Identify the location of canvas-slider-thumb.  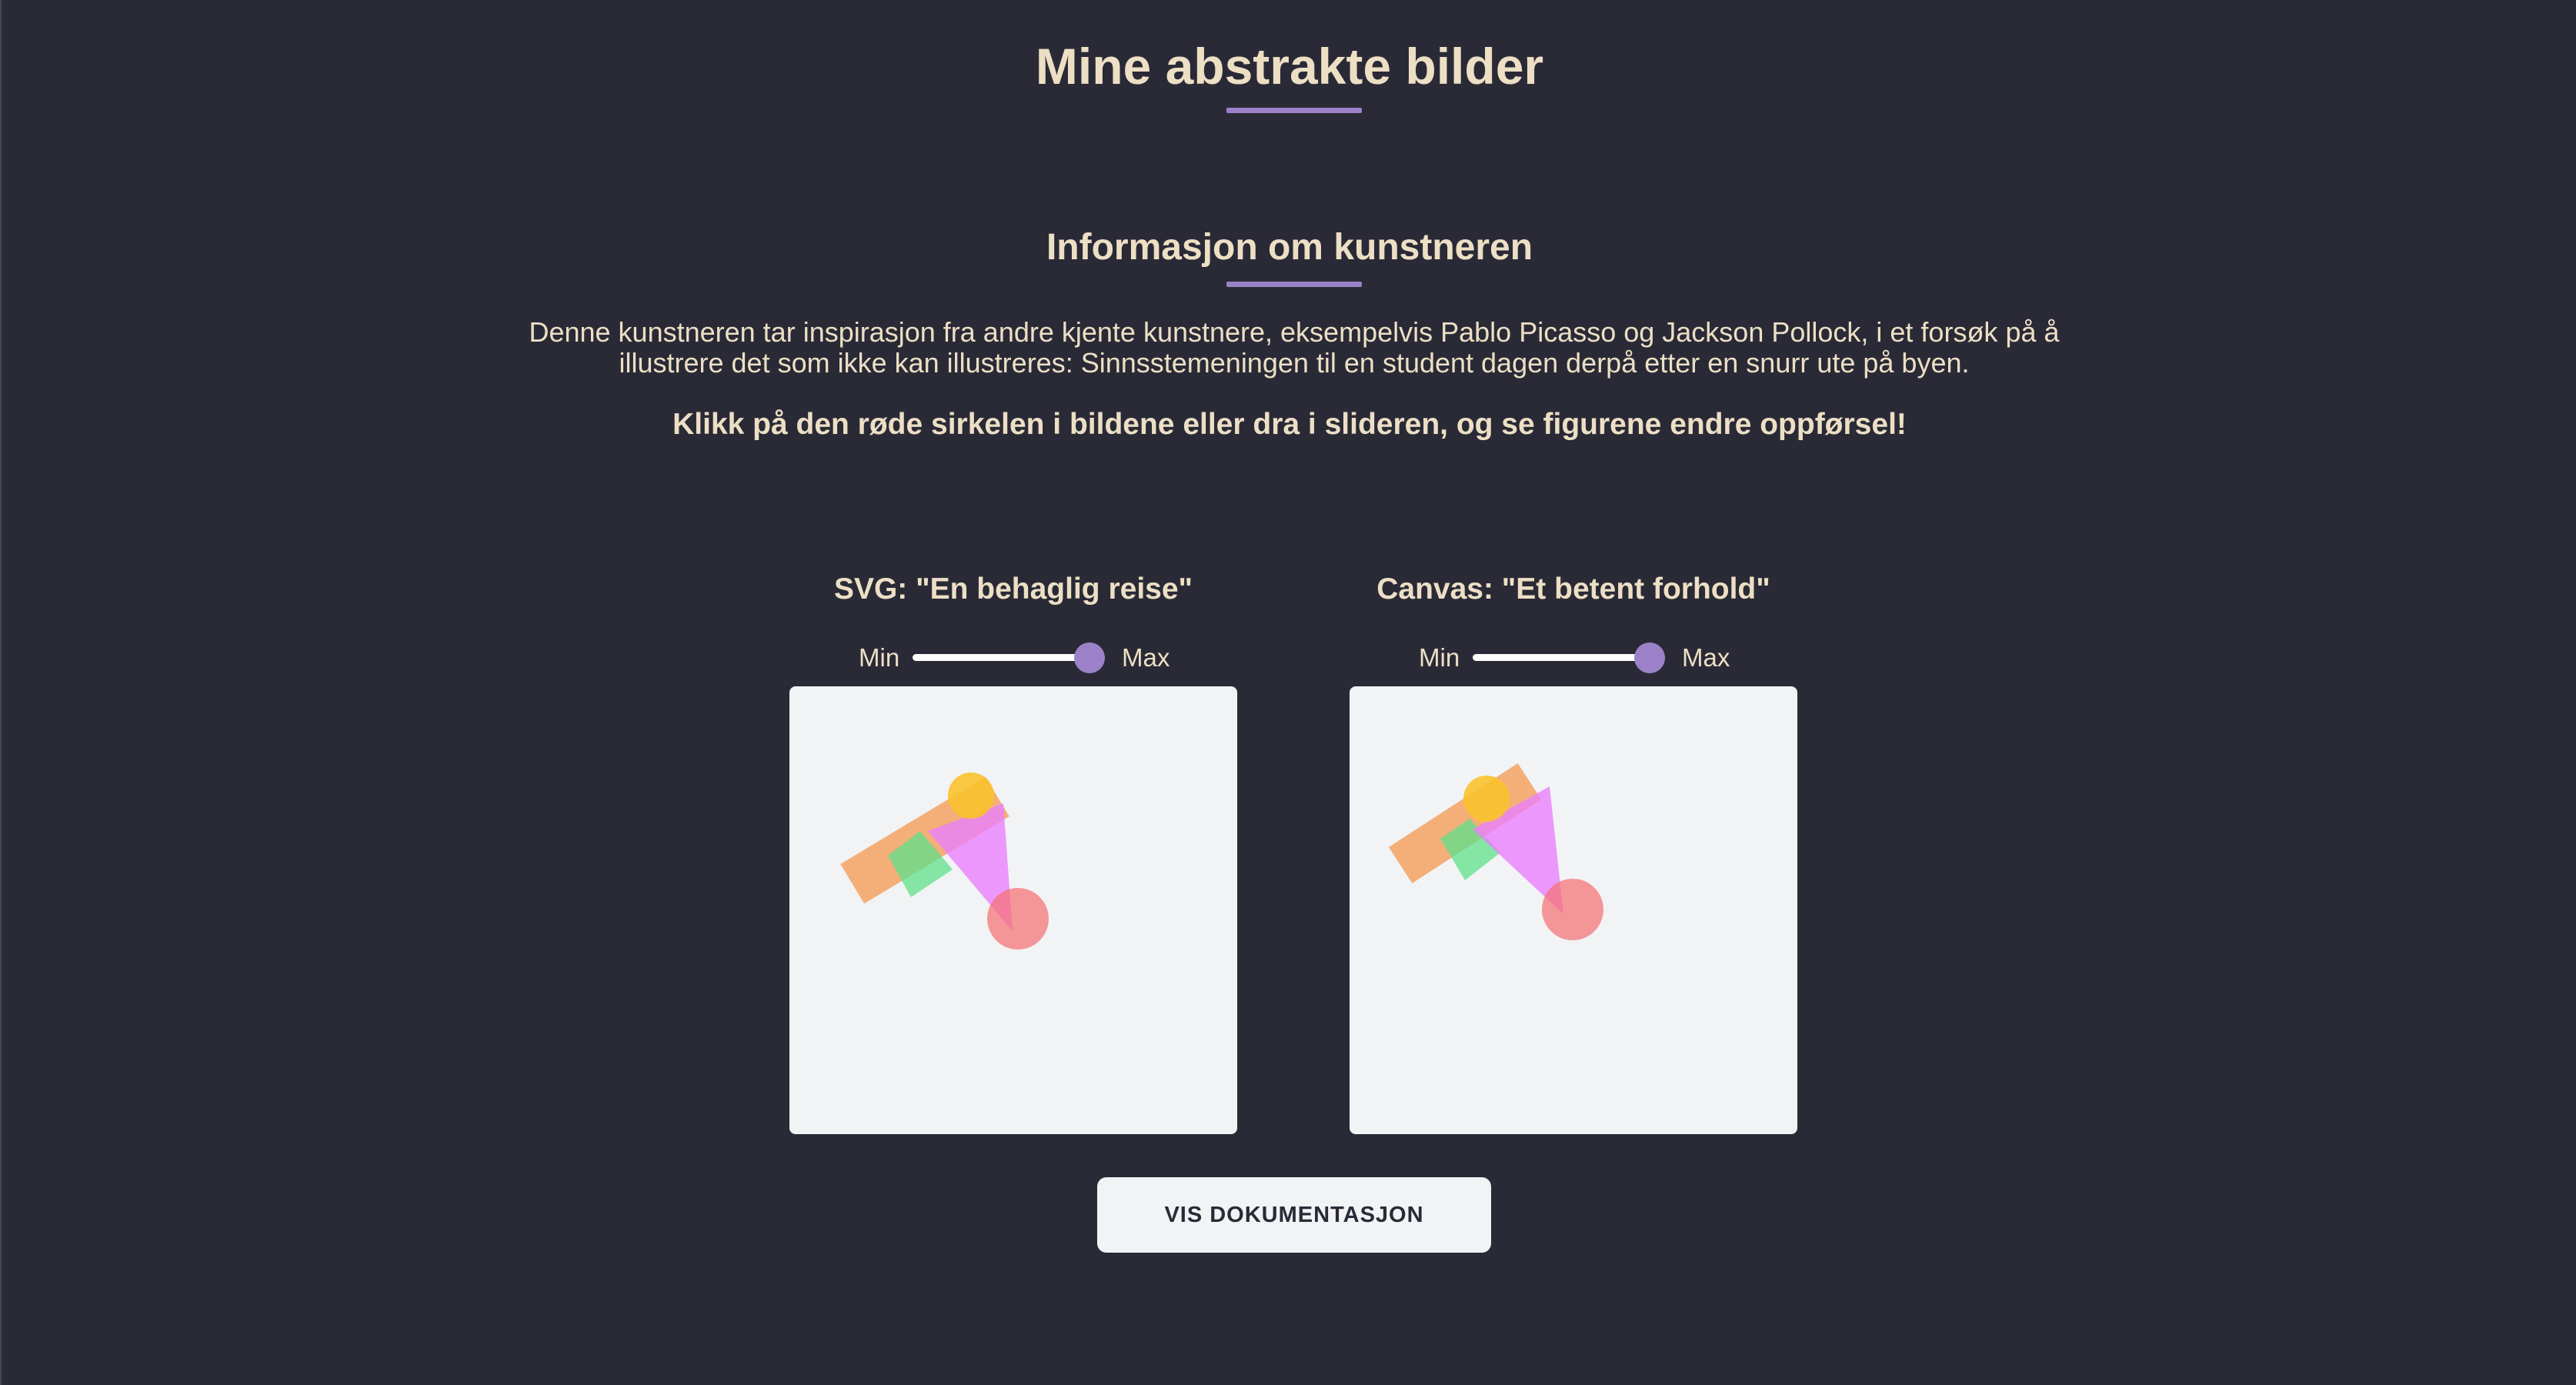
(1650, 658).